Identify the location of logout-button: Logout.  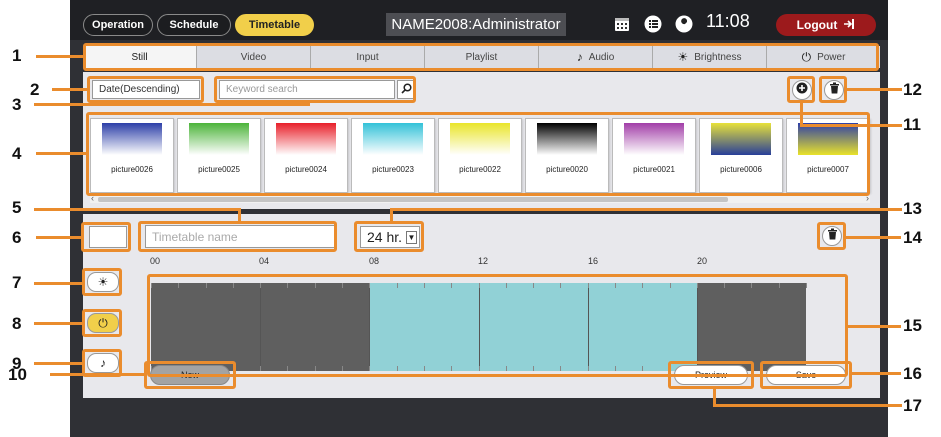
(826, 25).